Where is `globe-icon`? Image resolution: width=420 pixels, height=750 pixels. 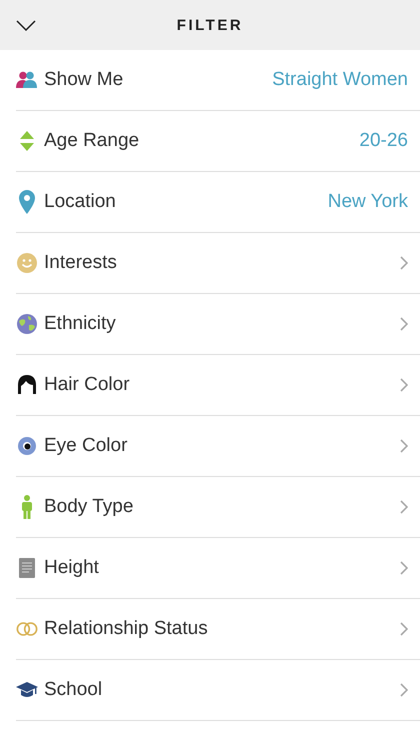
globe-icon is located at coordinates (27, 324).